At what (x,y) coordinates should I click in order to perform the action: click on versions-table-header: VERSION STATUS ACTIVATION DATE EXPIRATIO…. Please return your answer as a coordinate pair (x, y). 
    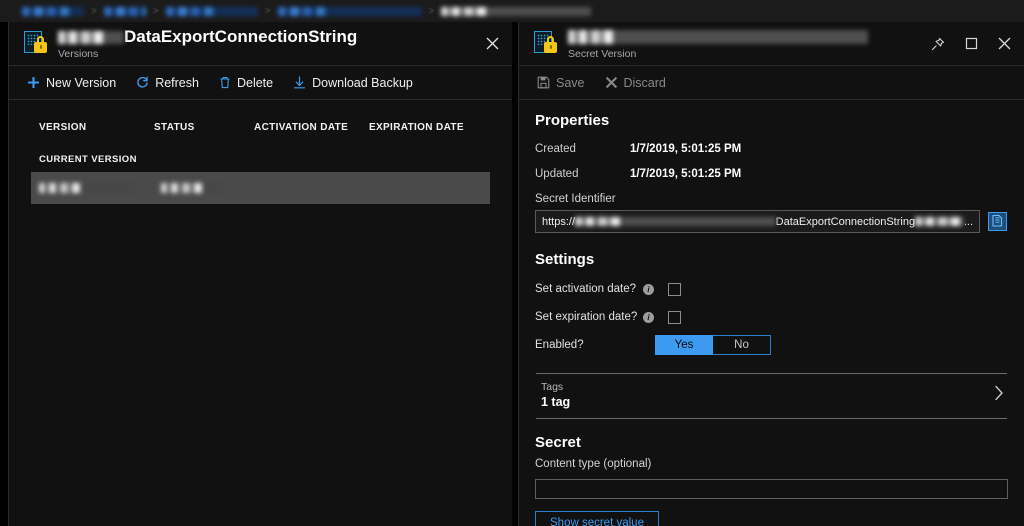
    Looking at the image, I should click on (260, 127).